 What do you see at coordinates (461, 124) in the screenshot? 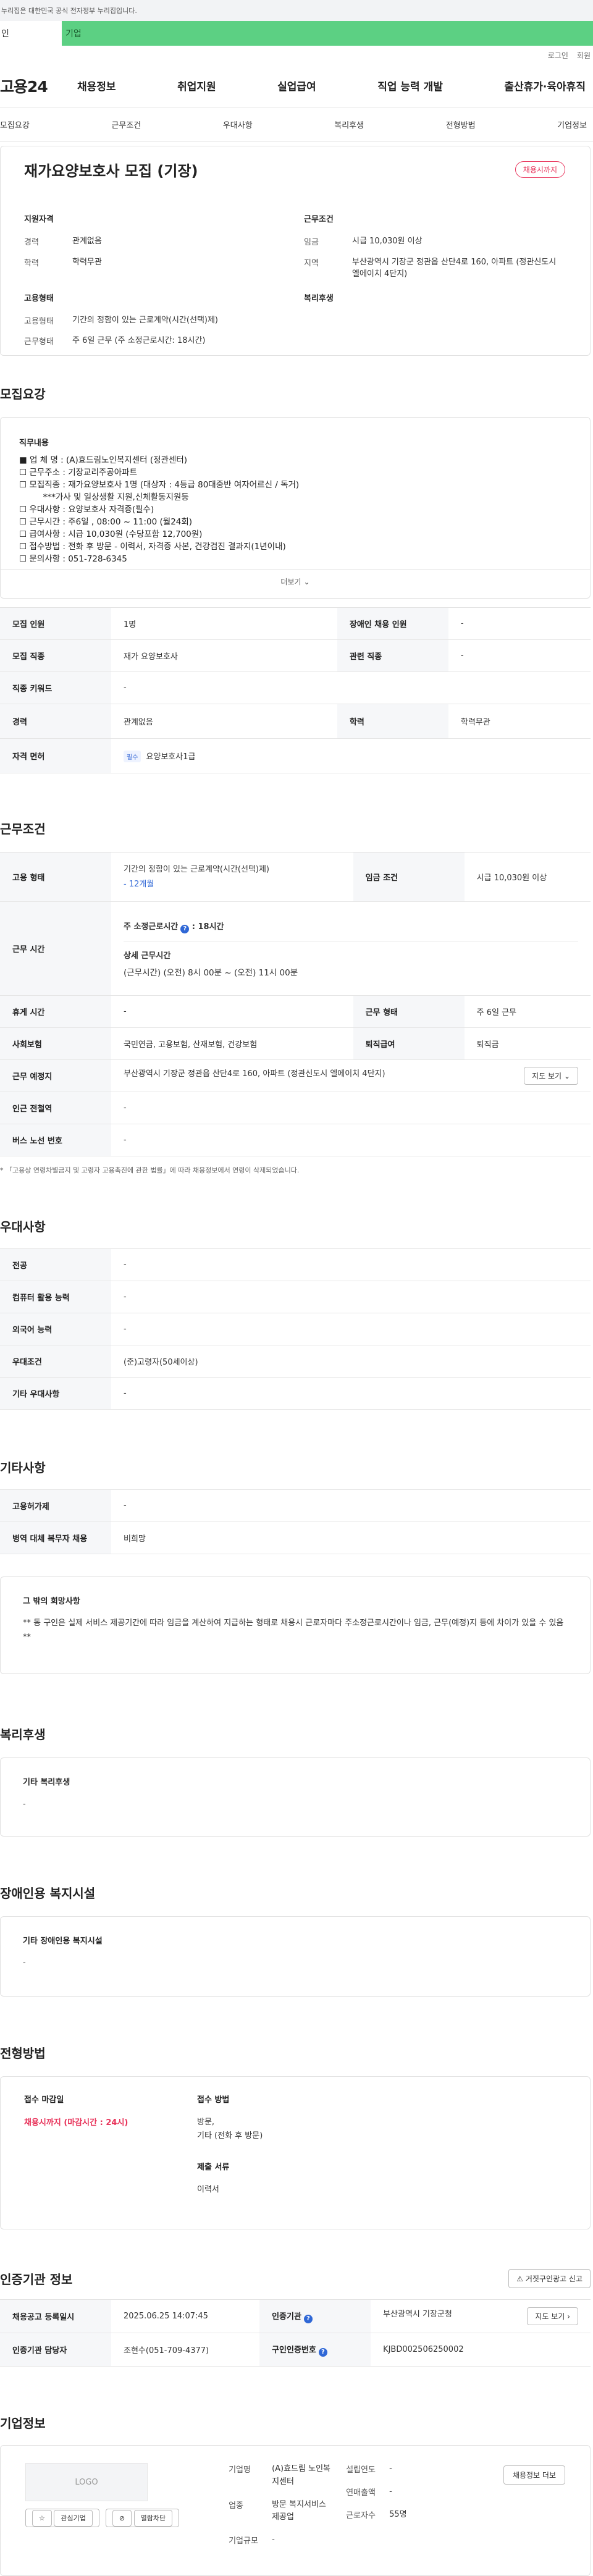
I see `anchor-tab-method: 전형방법` at bounding box center [461, 124].